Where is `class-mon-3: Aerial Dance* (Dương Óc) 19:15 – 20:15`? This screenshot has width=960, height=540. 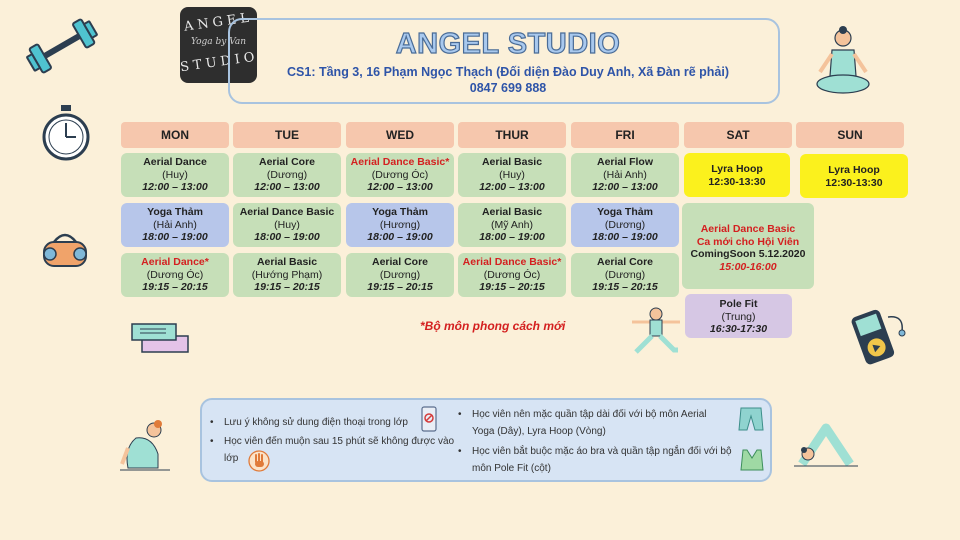
class-mon-3: Aerial Dance* (Dương Óc) 19:15 – 20:15 is located at coordinates (175, 275).